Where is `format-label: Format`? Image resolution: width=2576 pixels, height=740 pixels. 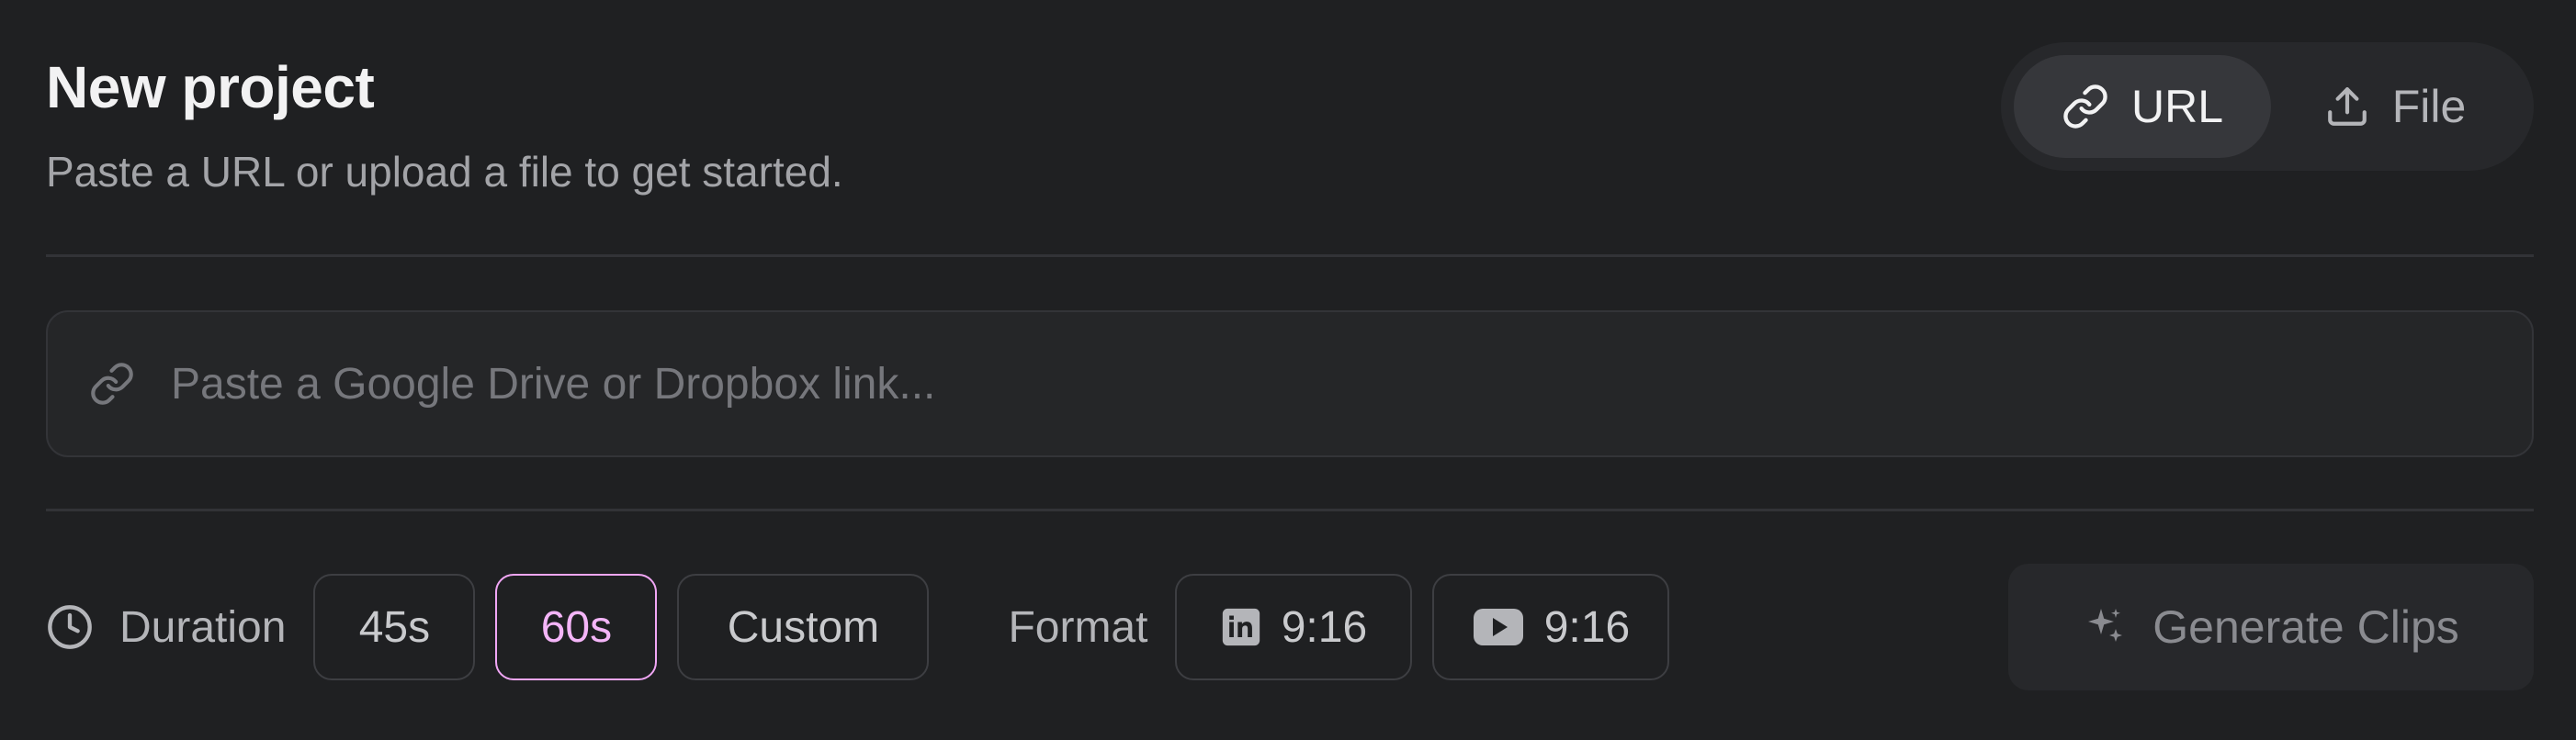 format-label: Format is located at coordinates (1078, 627).